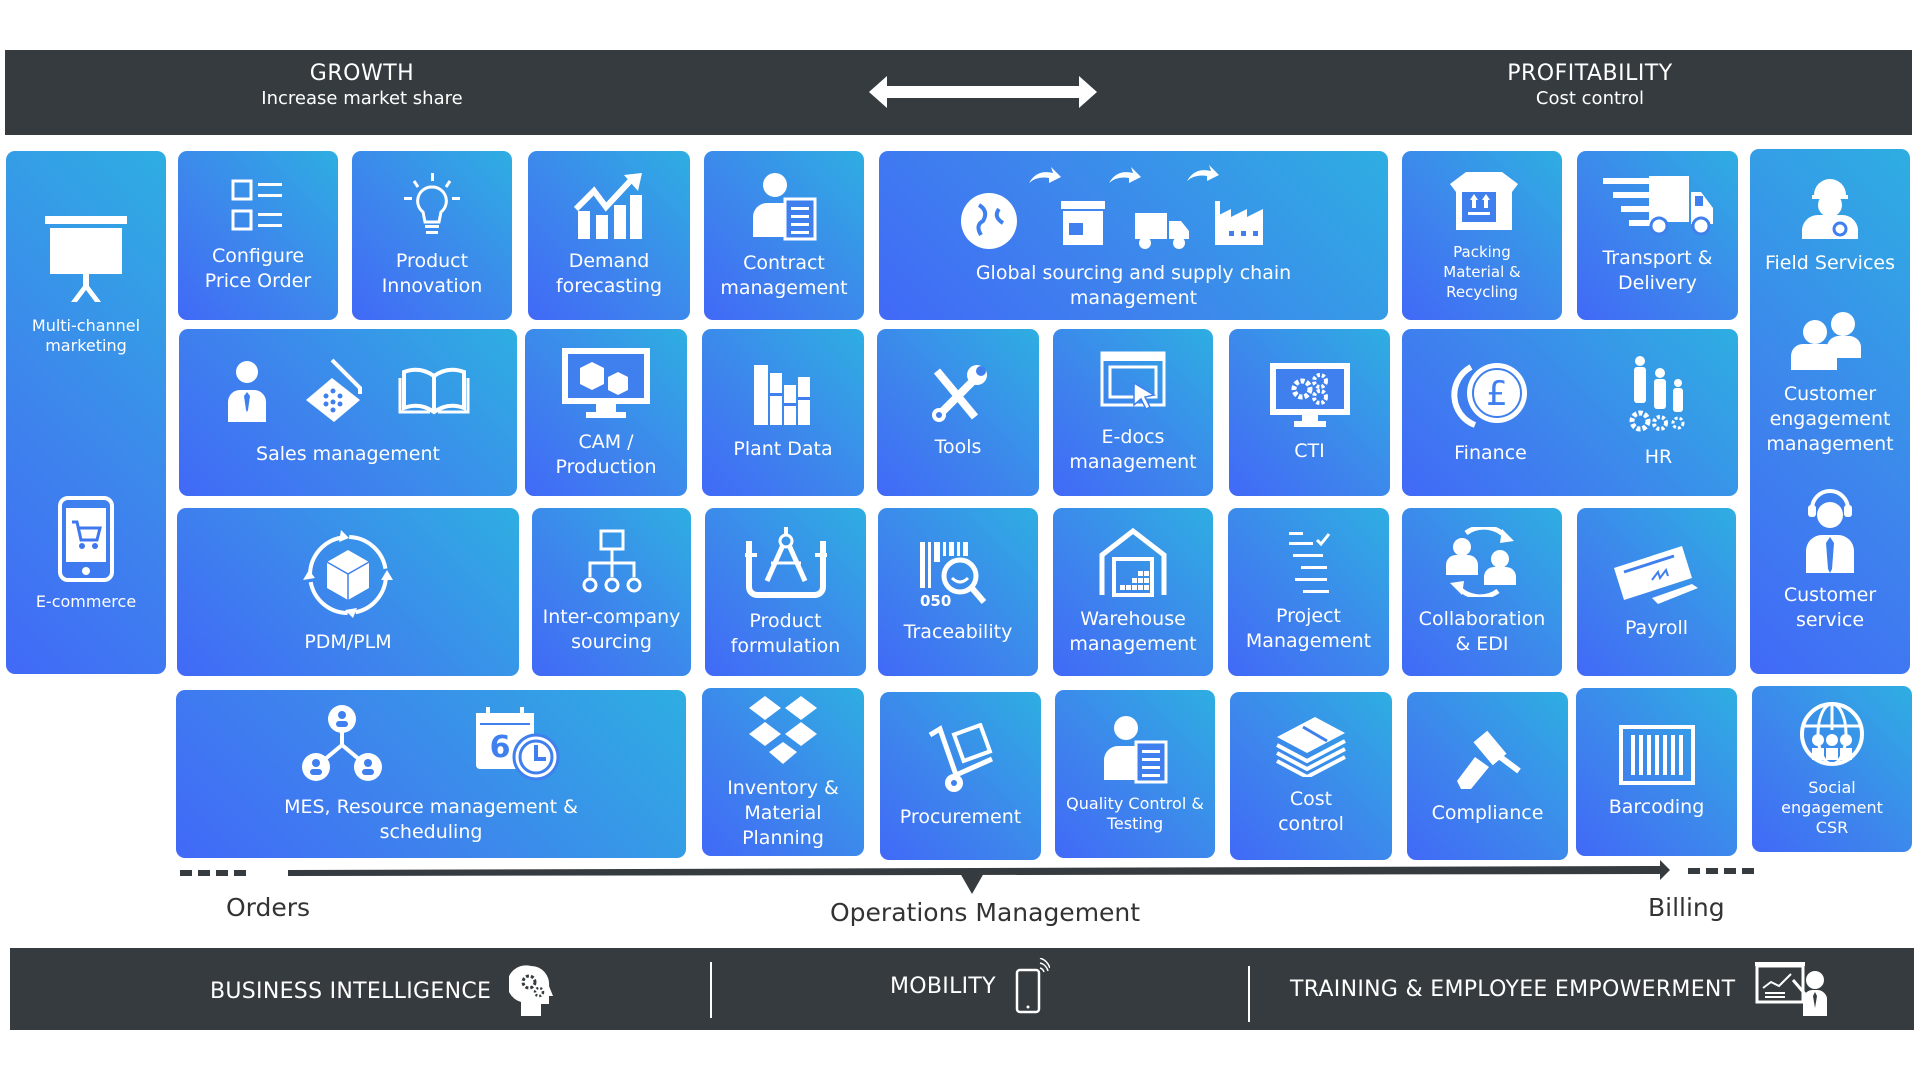 This screenshot has height=1080, width=1920. I want to click on globe-people-icon, so click(1832, 734).